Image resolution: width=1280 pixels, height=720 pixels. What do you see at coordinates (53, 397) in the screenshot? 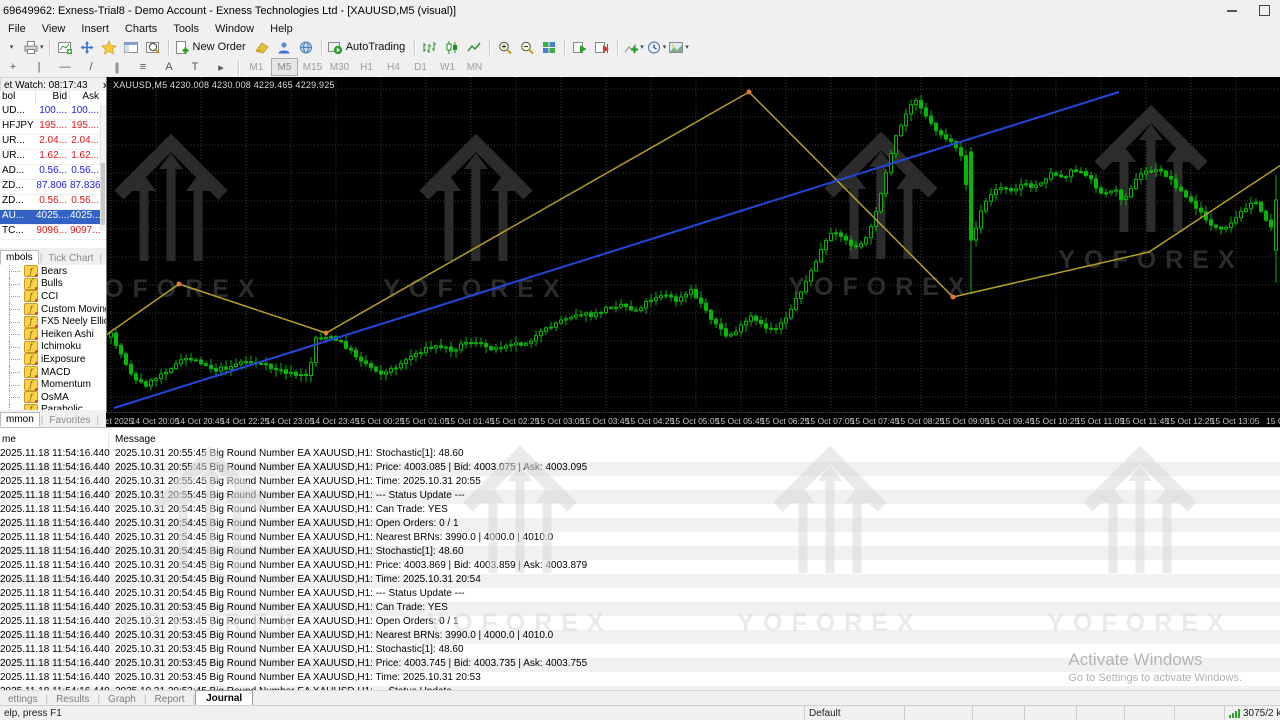
I see `navigator-item-osma: ƒ OsMA` at bounding box center [53, 397].